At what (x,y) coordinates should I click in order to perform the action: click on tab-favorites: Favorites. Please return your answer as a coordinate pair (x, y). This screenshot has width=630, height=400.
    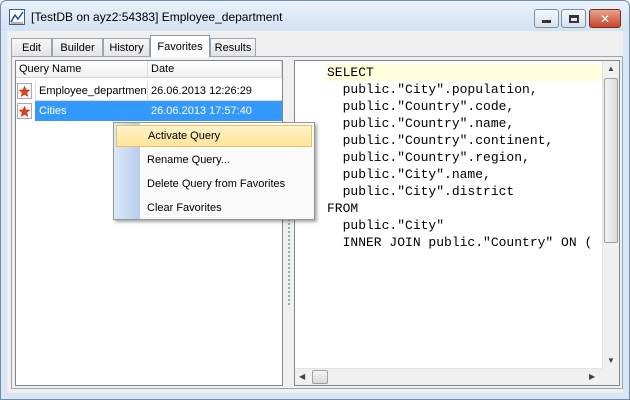
    Looking at the image, I should click on (180, 46).